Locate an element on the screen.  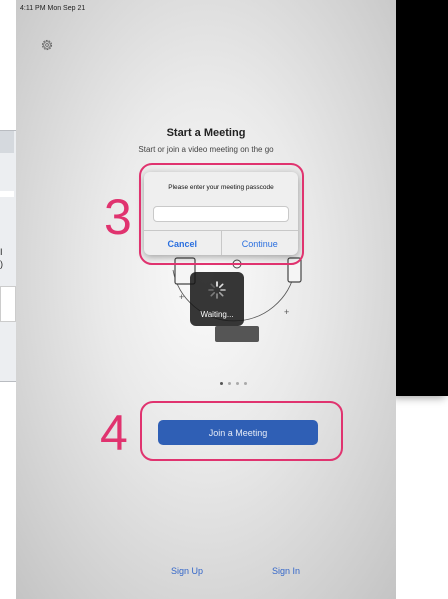
background-card-text-1: I is located at coordinates (1, 252).